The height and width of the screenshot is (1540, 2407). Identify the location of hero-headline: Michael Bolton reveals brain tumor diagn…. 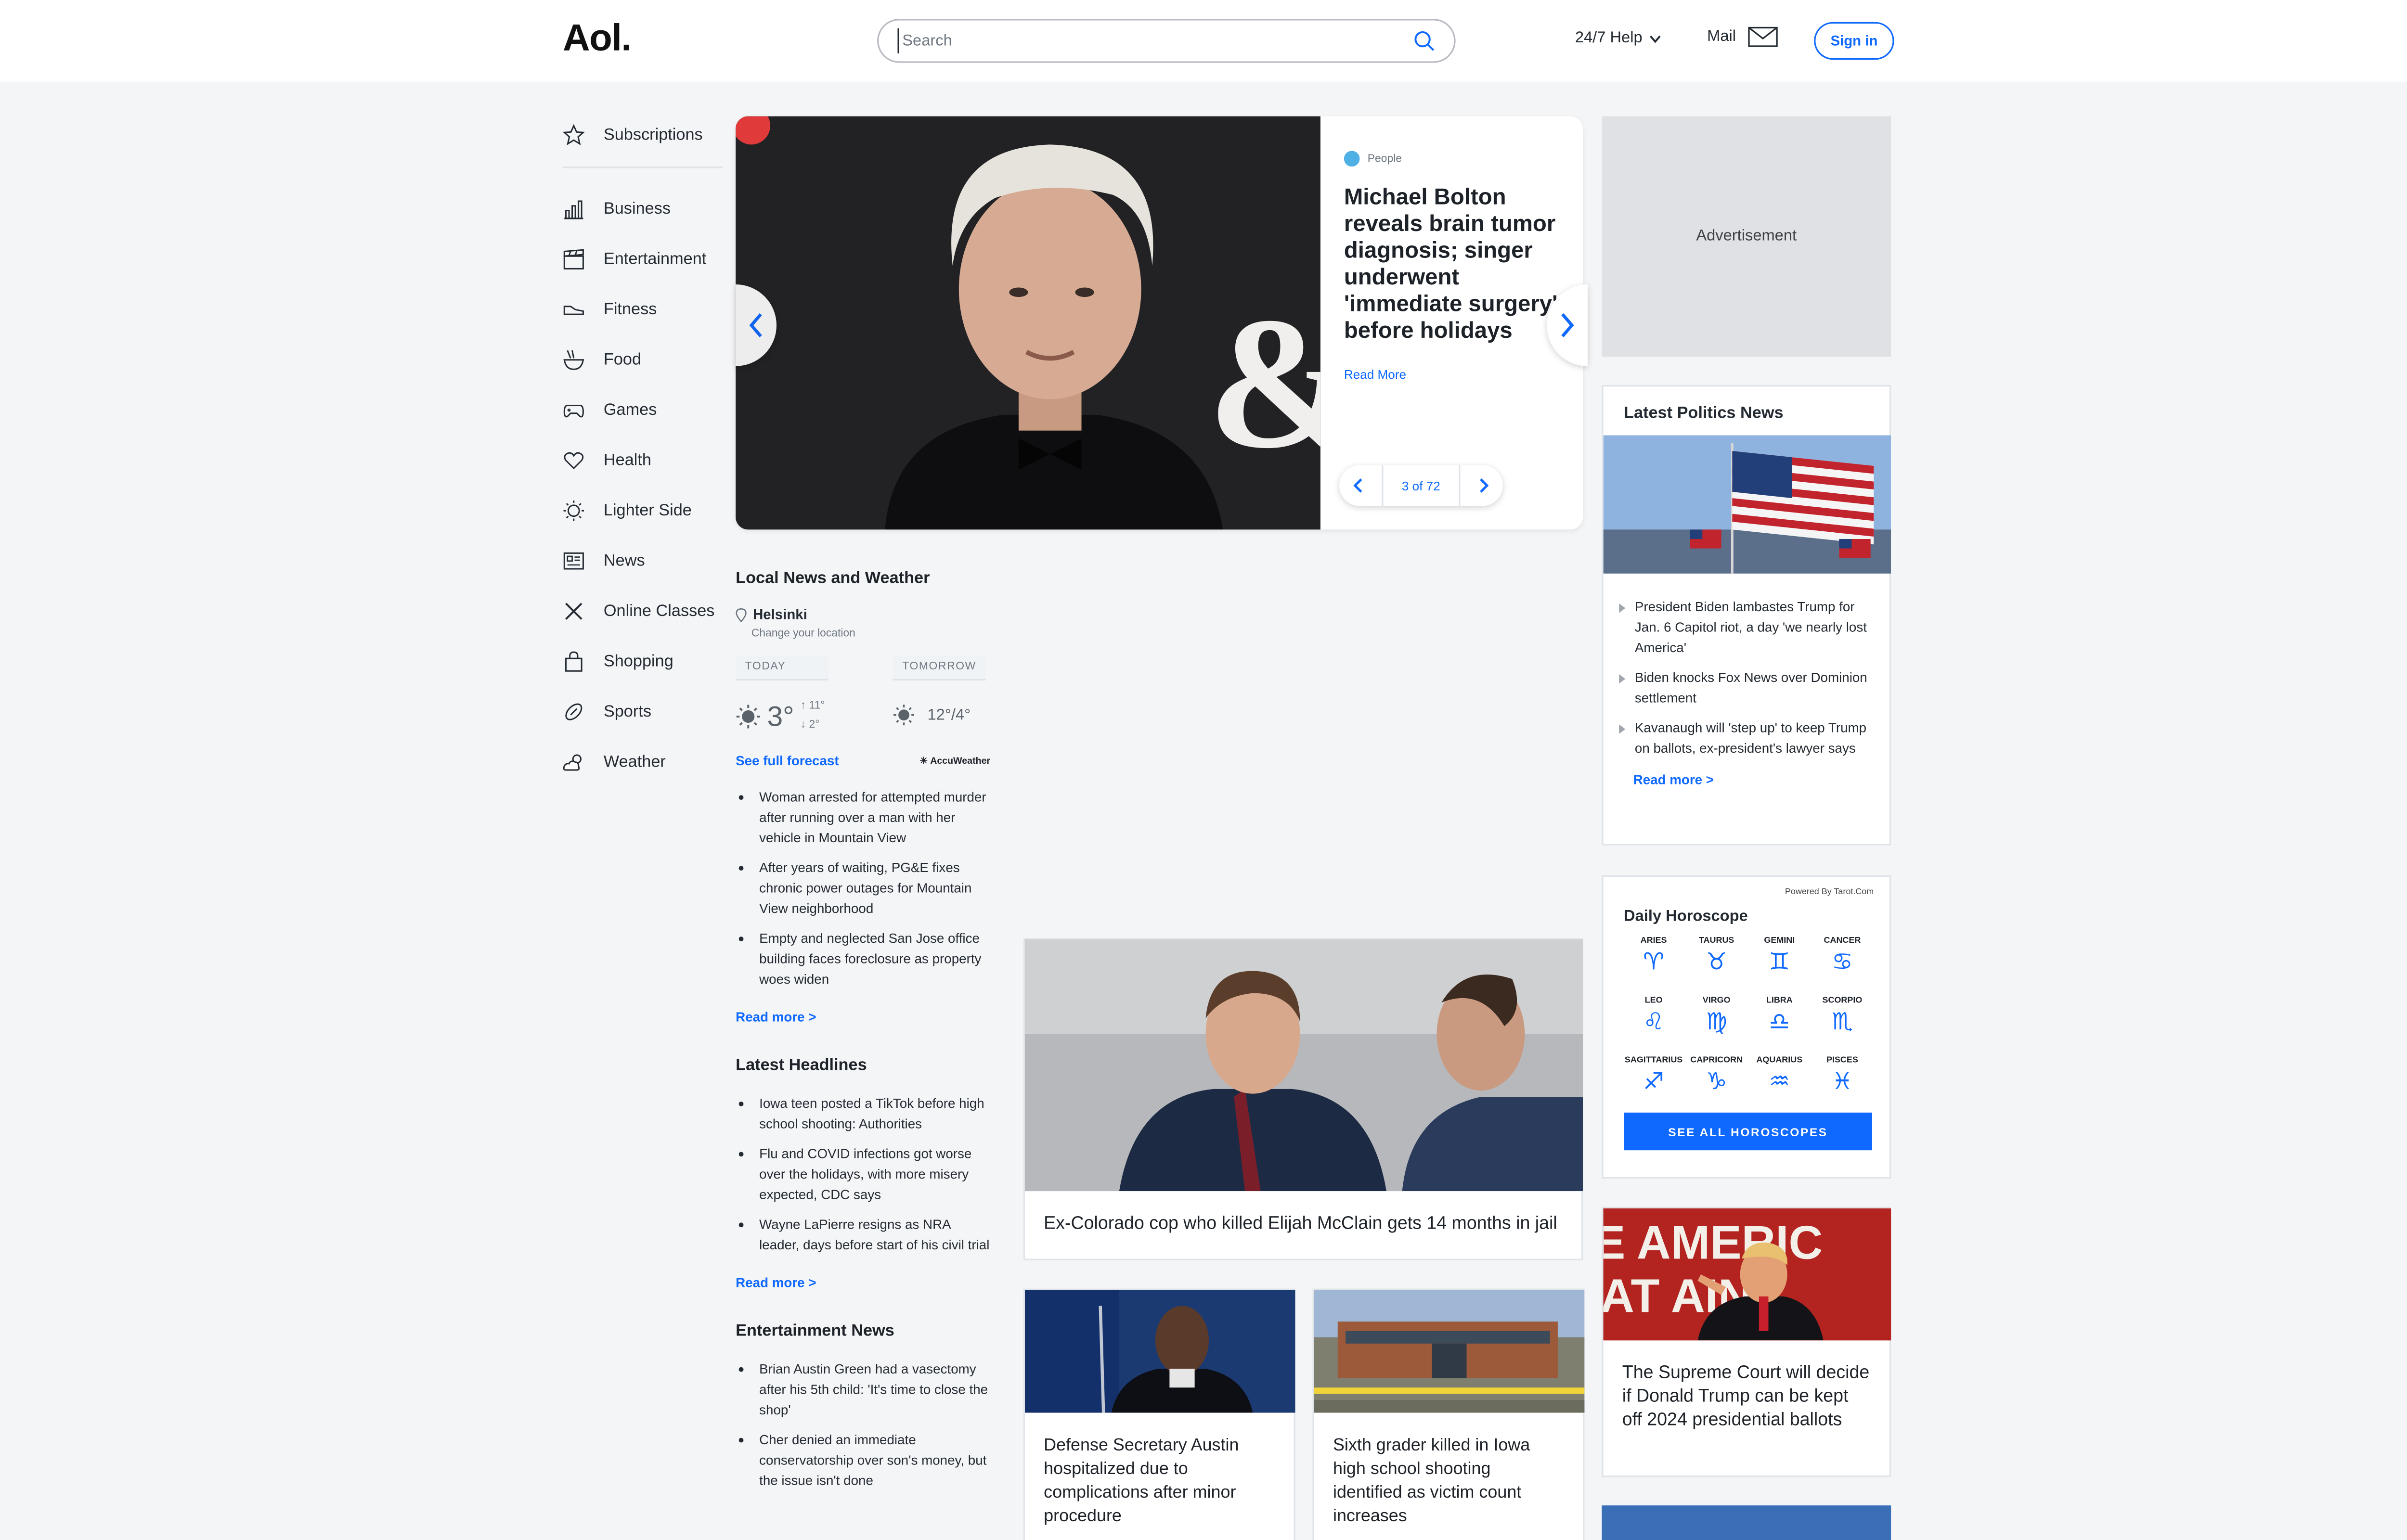
(1453, 265).